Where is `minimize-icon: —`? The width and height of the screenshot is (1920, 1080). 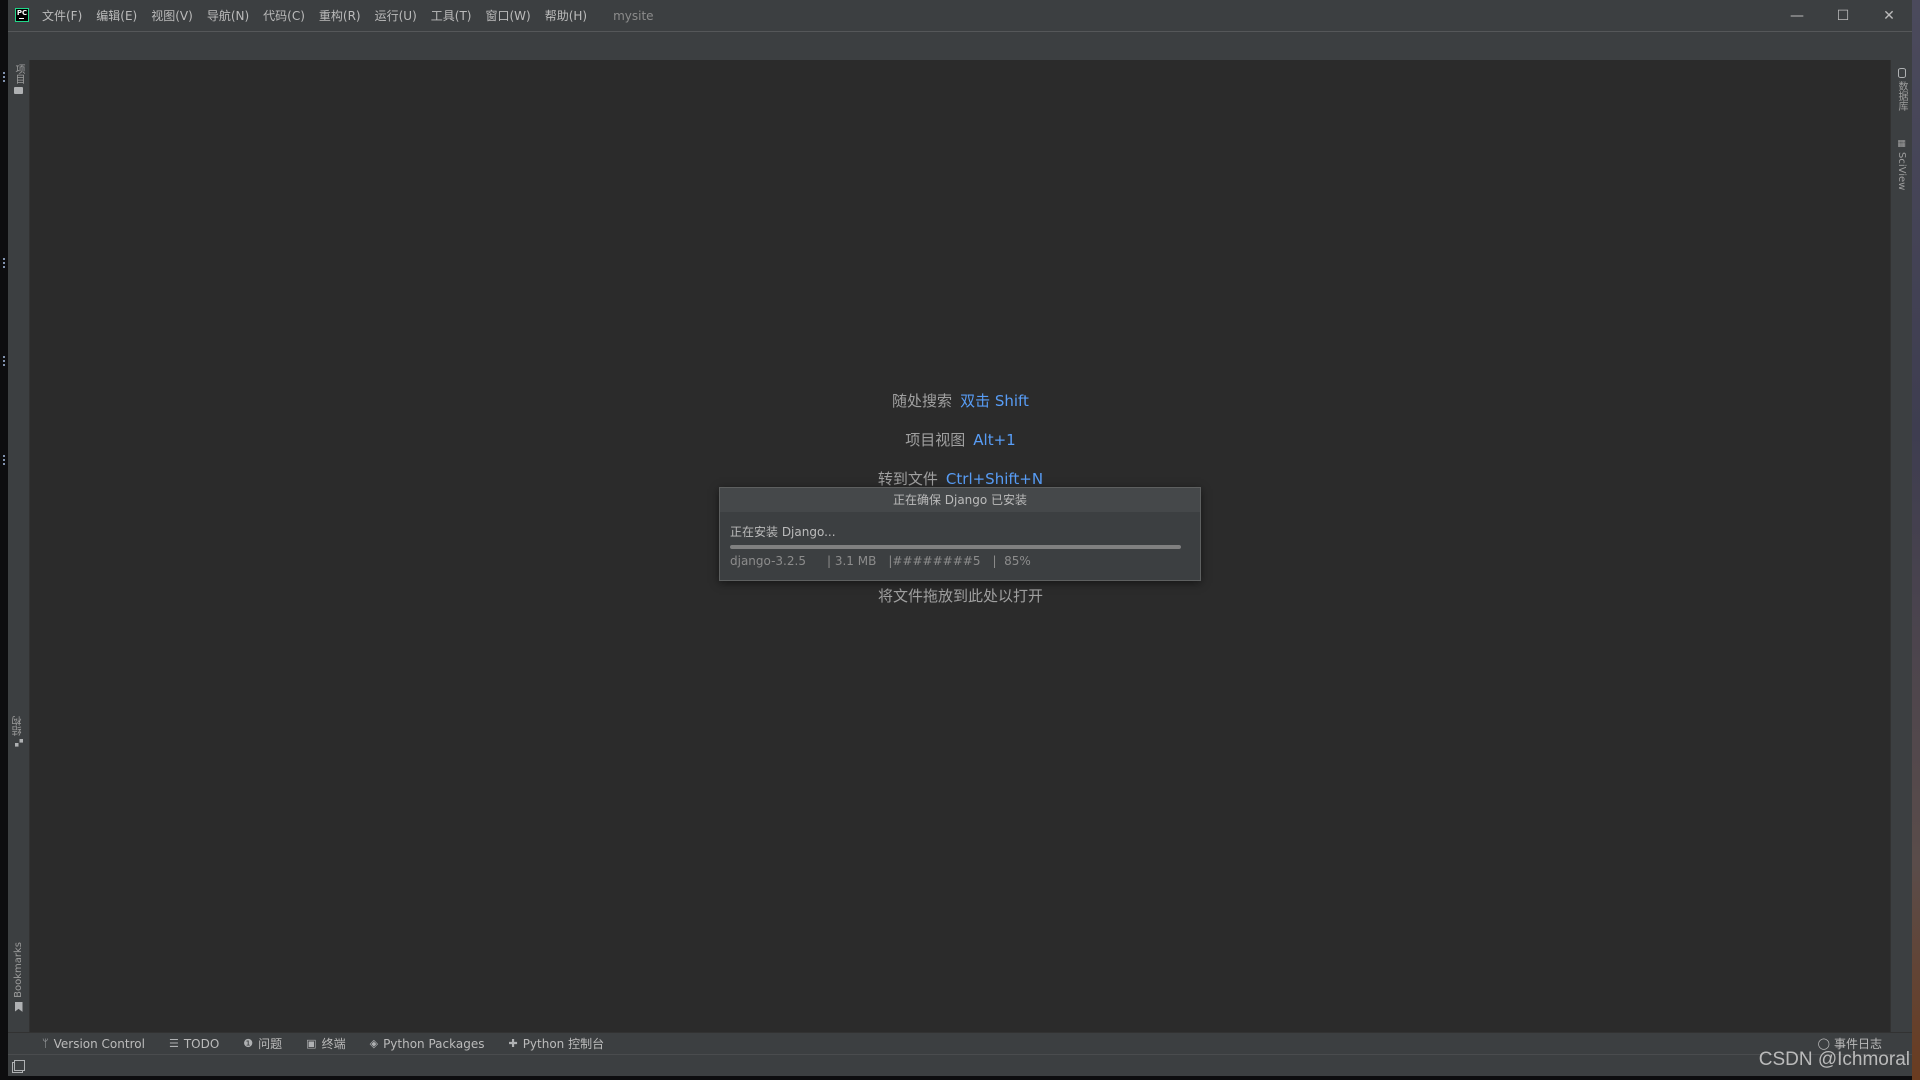 minimize-icon: — is located at coordinates (1797, 15).